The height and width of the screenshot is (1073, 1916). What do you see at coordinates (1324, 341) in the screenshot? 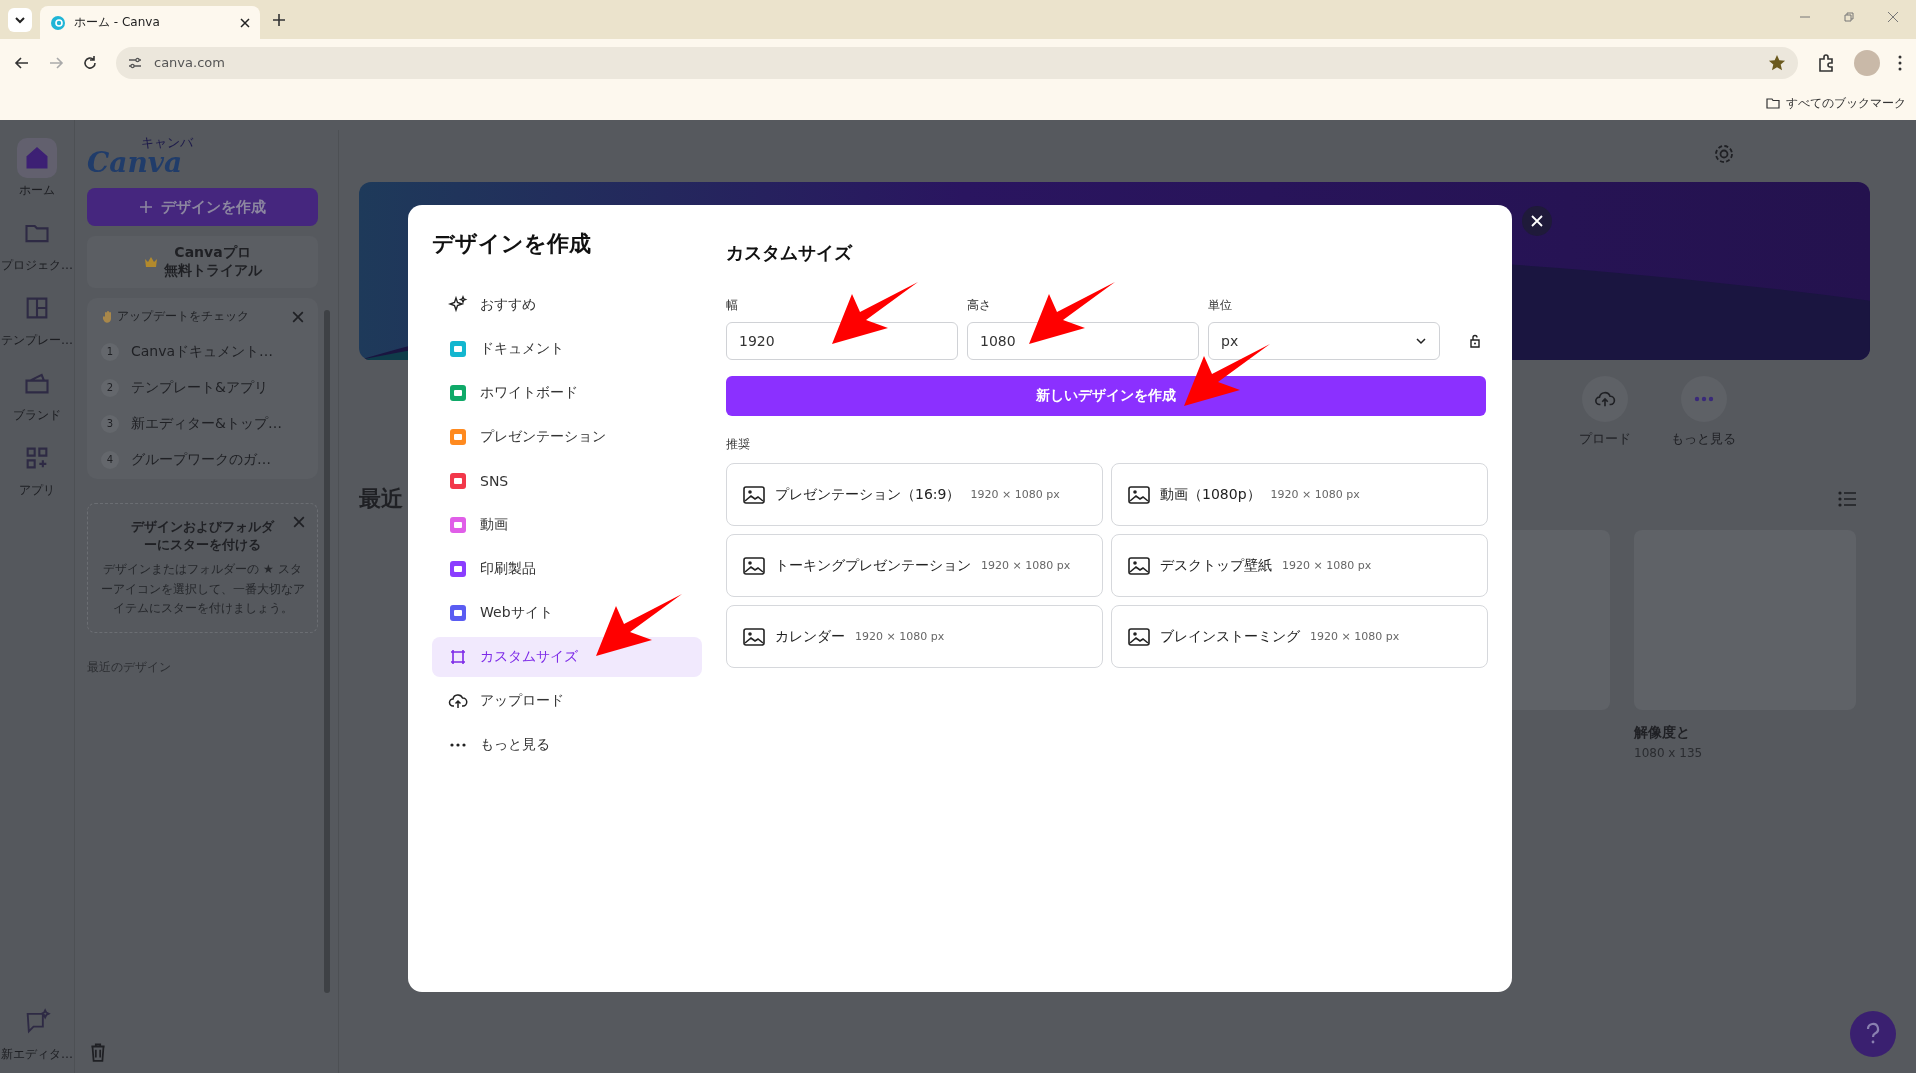
I see `unit-dropdown: px` at bounding box center [1324, 341].